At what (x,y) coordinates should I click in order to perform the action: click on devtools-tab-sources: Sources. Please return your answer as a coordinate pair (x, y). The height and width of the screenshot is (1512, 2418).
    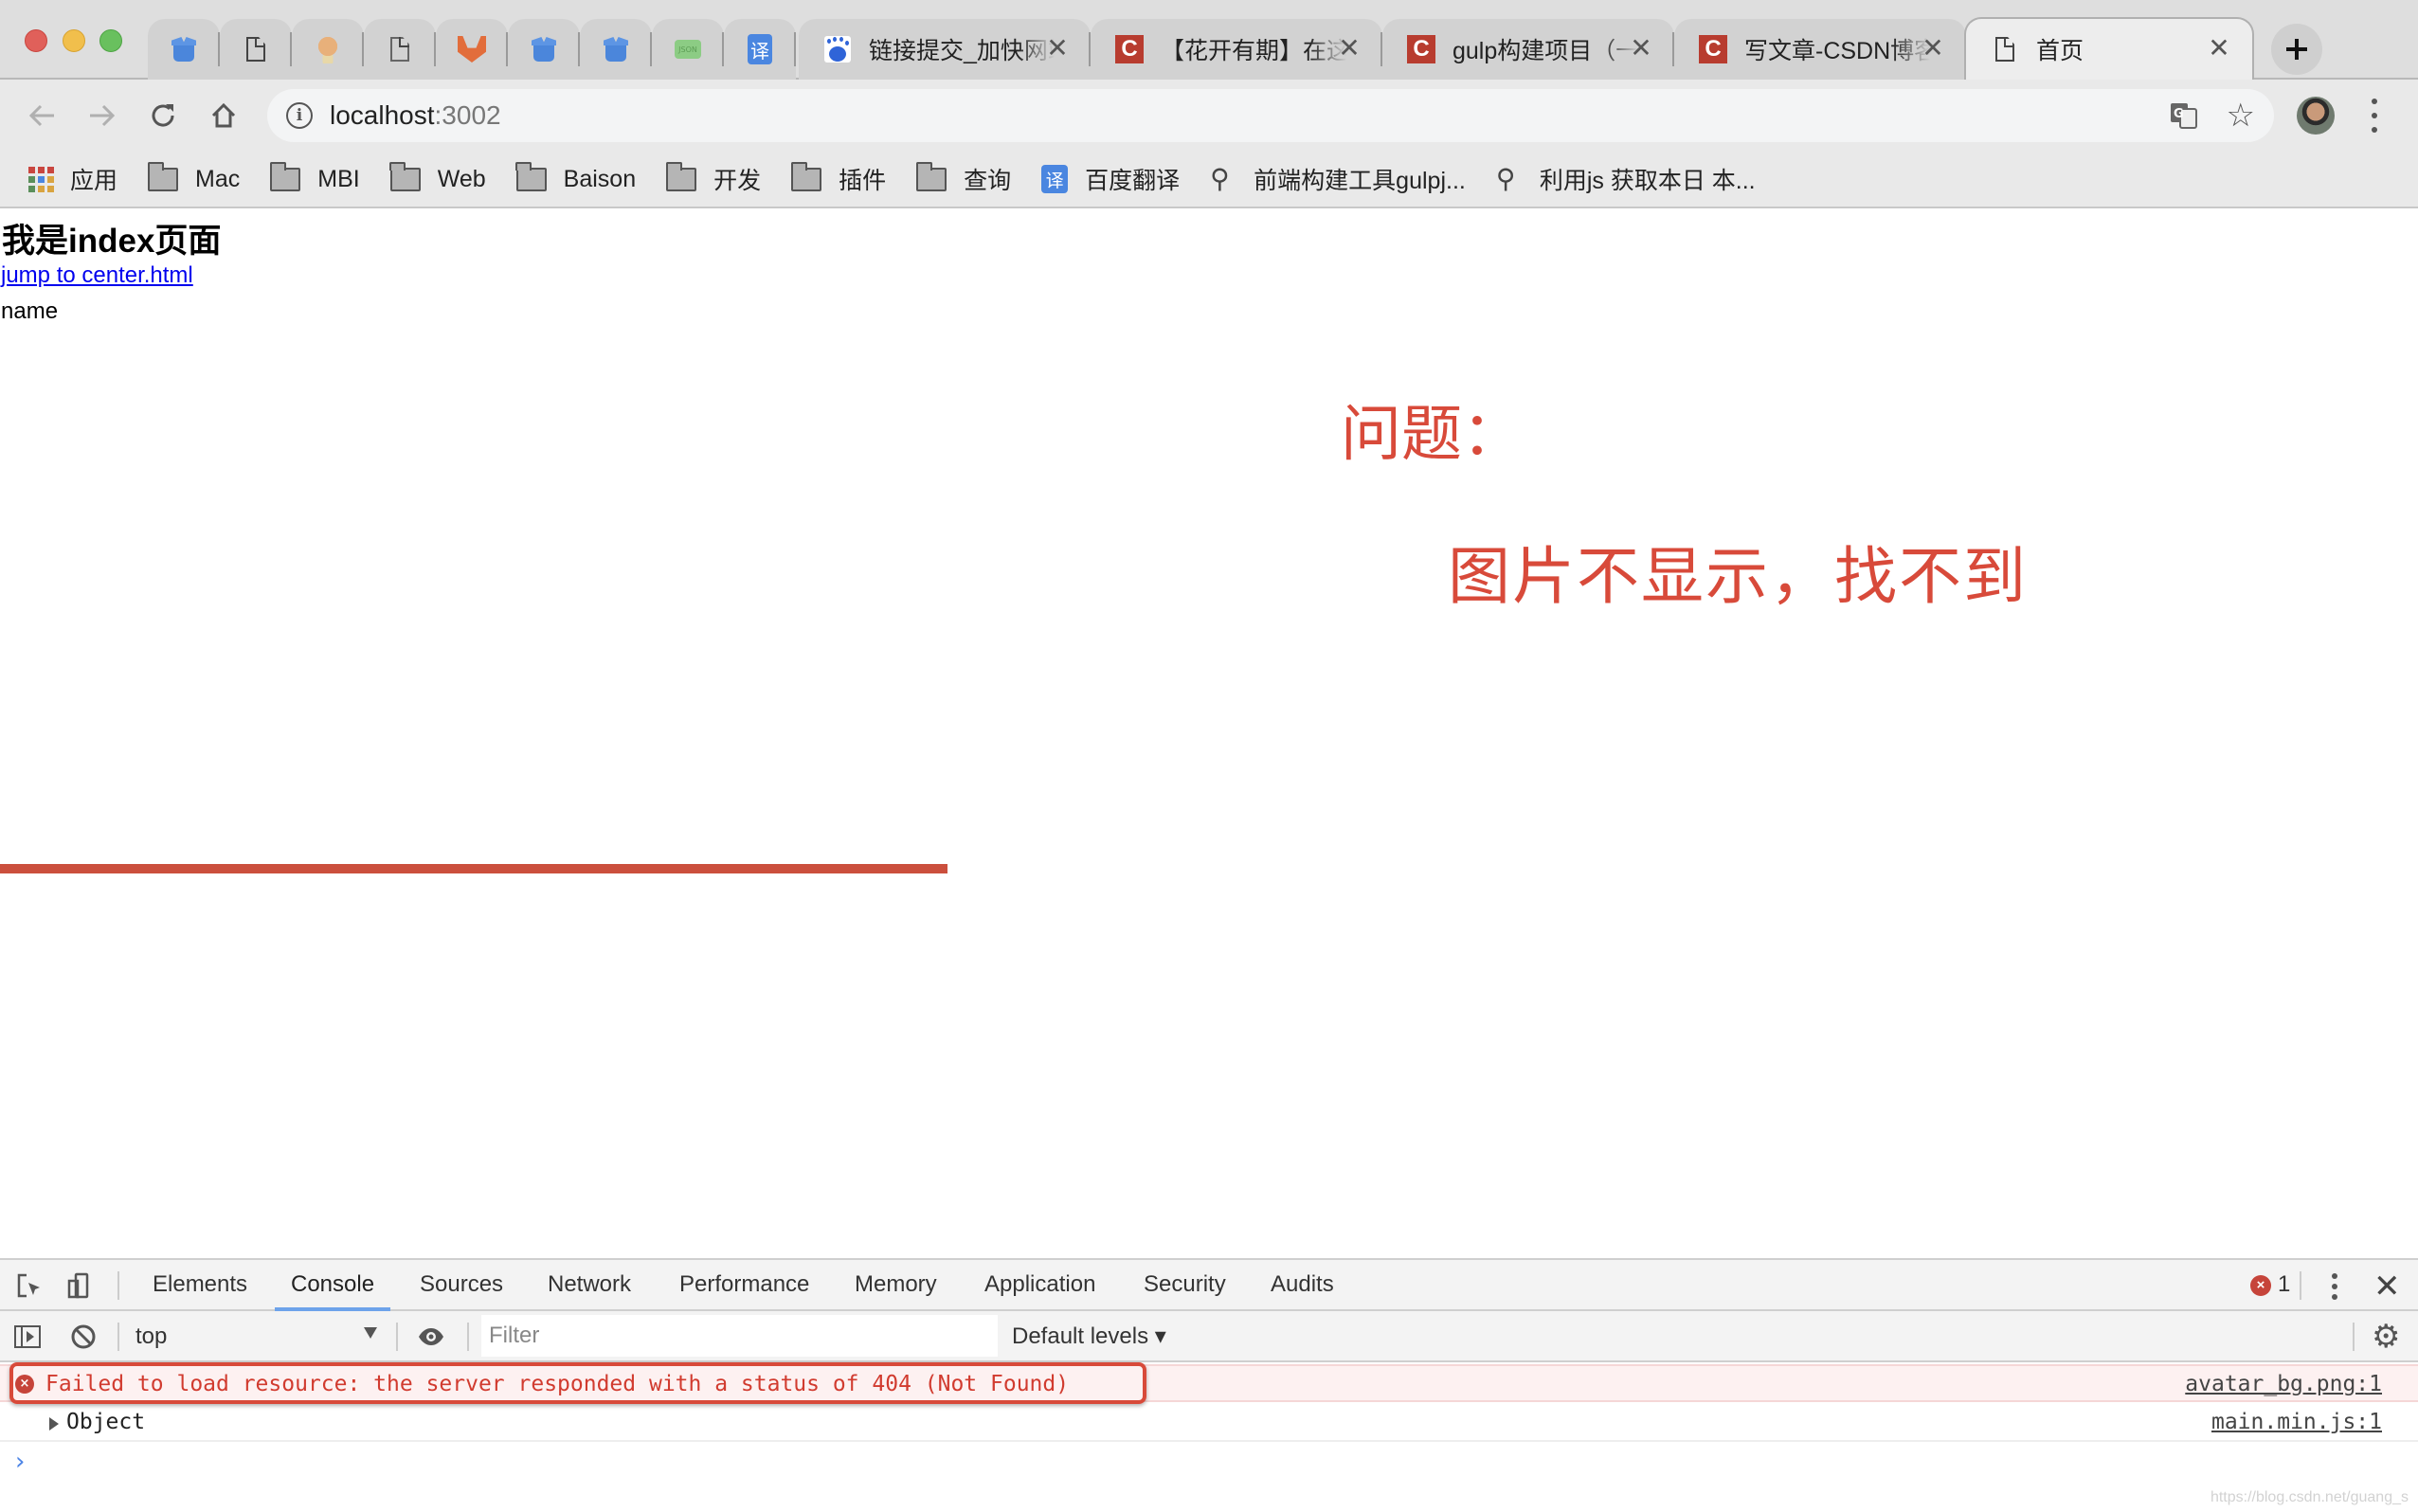
    Looking at the image, I should click on (461, 1284).